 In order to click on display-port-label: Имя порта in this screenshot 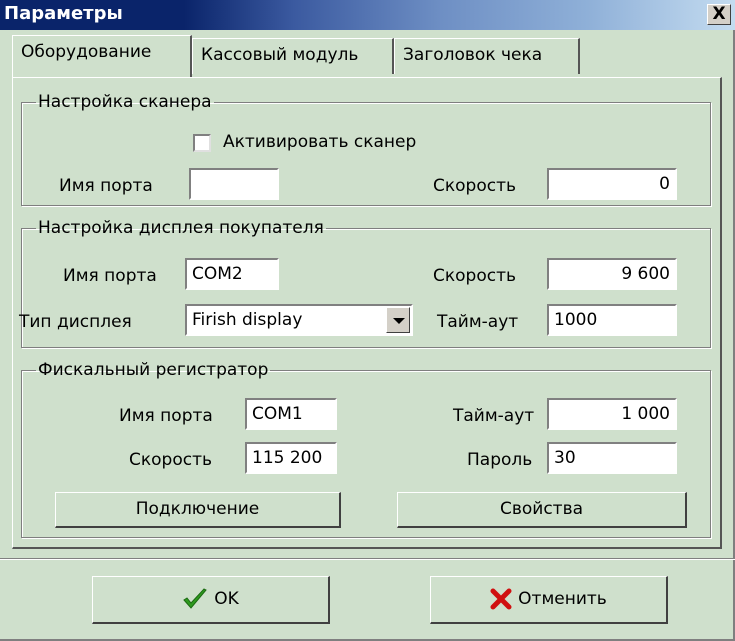, I will do `click(110, 276)`.